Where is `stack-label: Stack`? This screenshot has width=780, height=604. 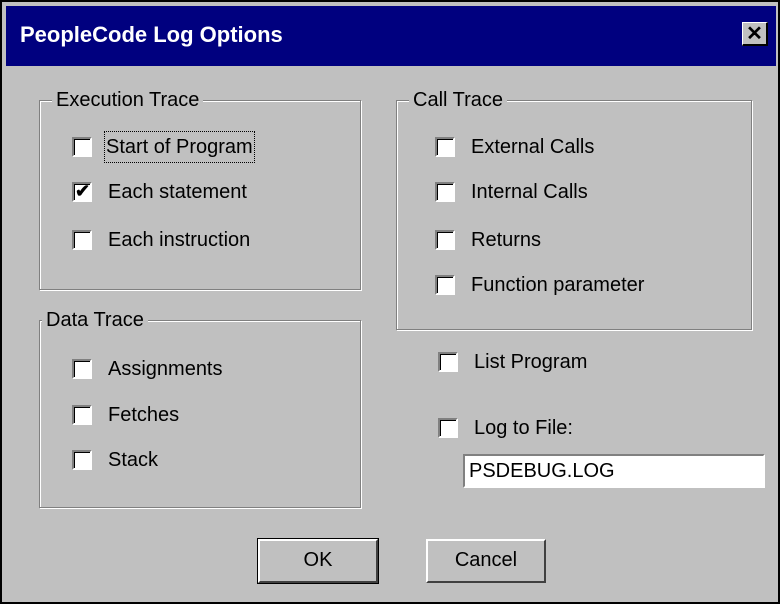
stack-label: Stack is located at coordinates (133, 460).